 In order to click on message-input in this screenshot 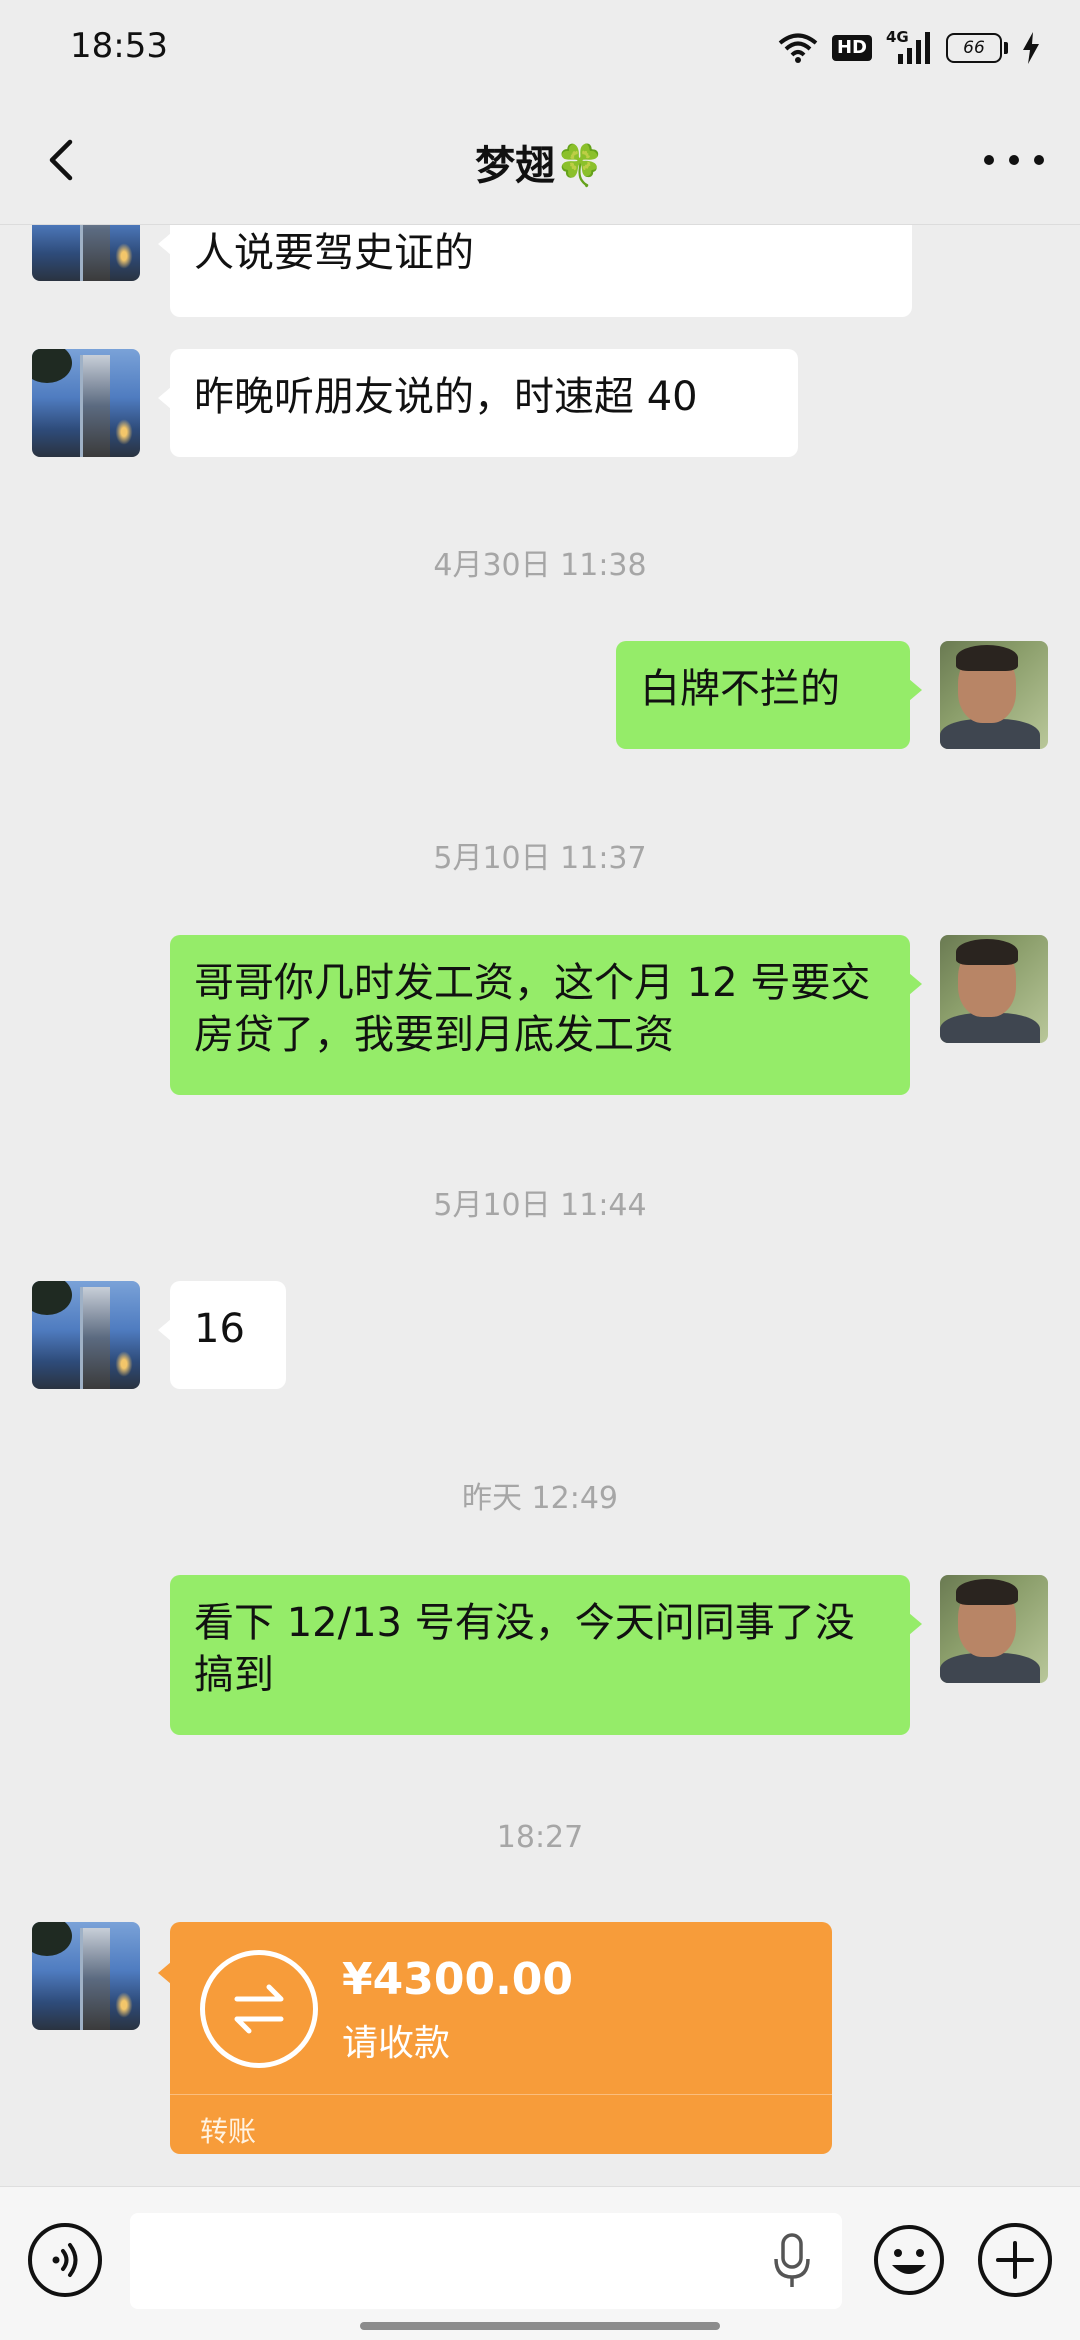, I will do `click(486, 2261)`.